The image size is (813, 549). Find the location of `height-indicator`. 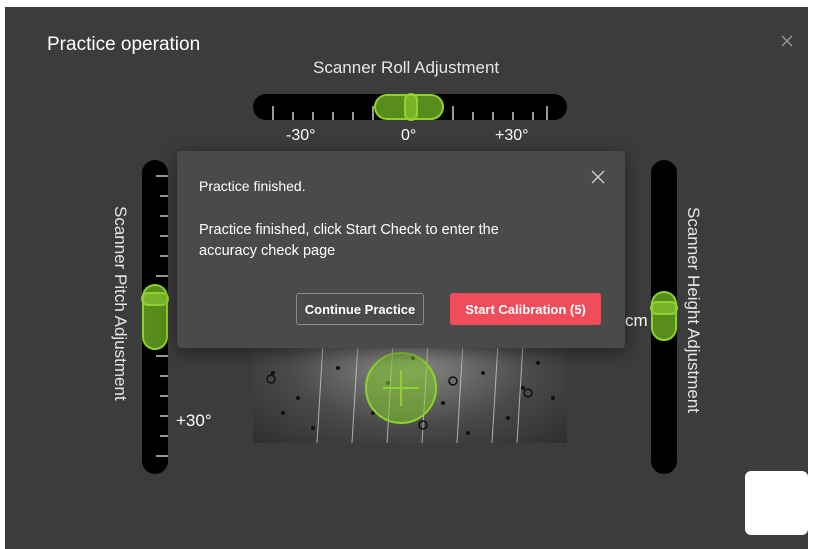

height-indicator is located at coordinates (664, 308).